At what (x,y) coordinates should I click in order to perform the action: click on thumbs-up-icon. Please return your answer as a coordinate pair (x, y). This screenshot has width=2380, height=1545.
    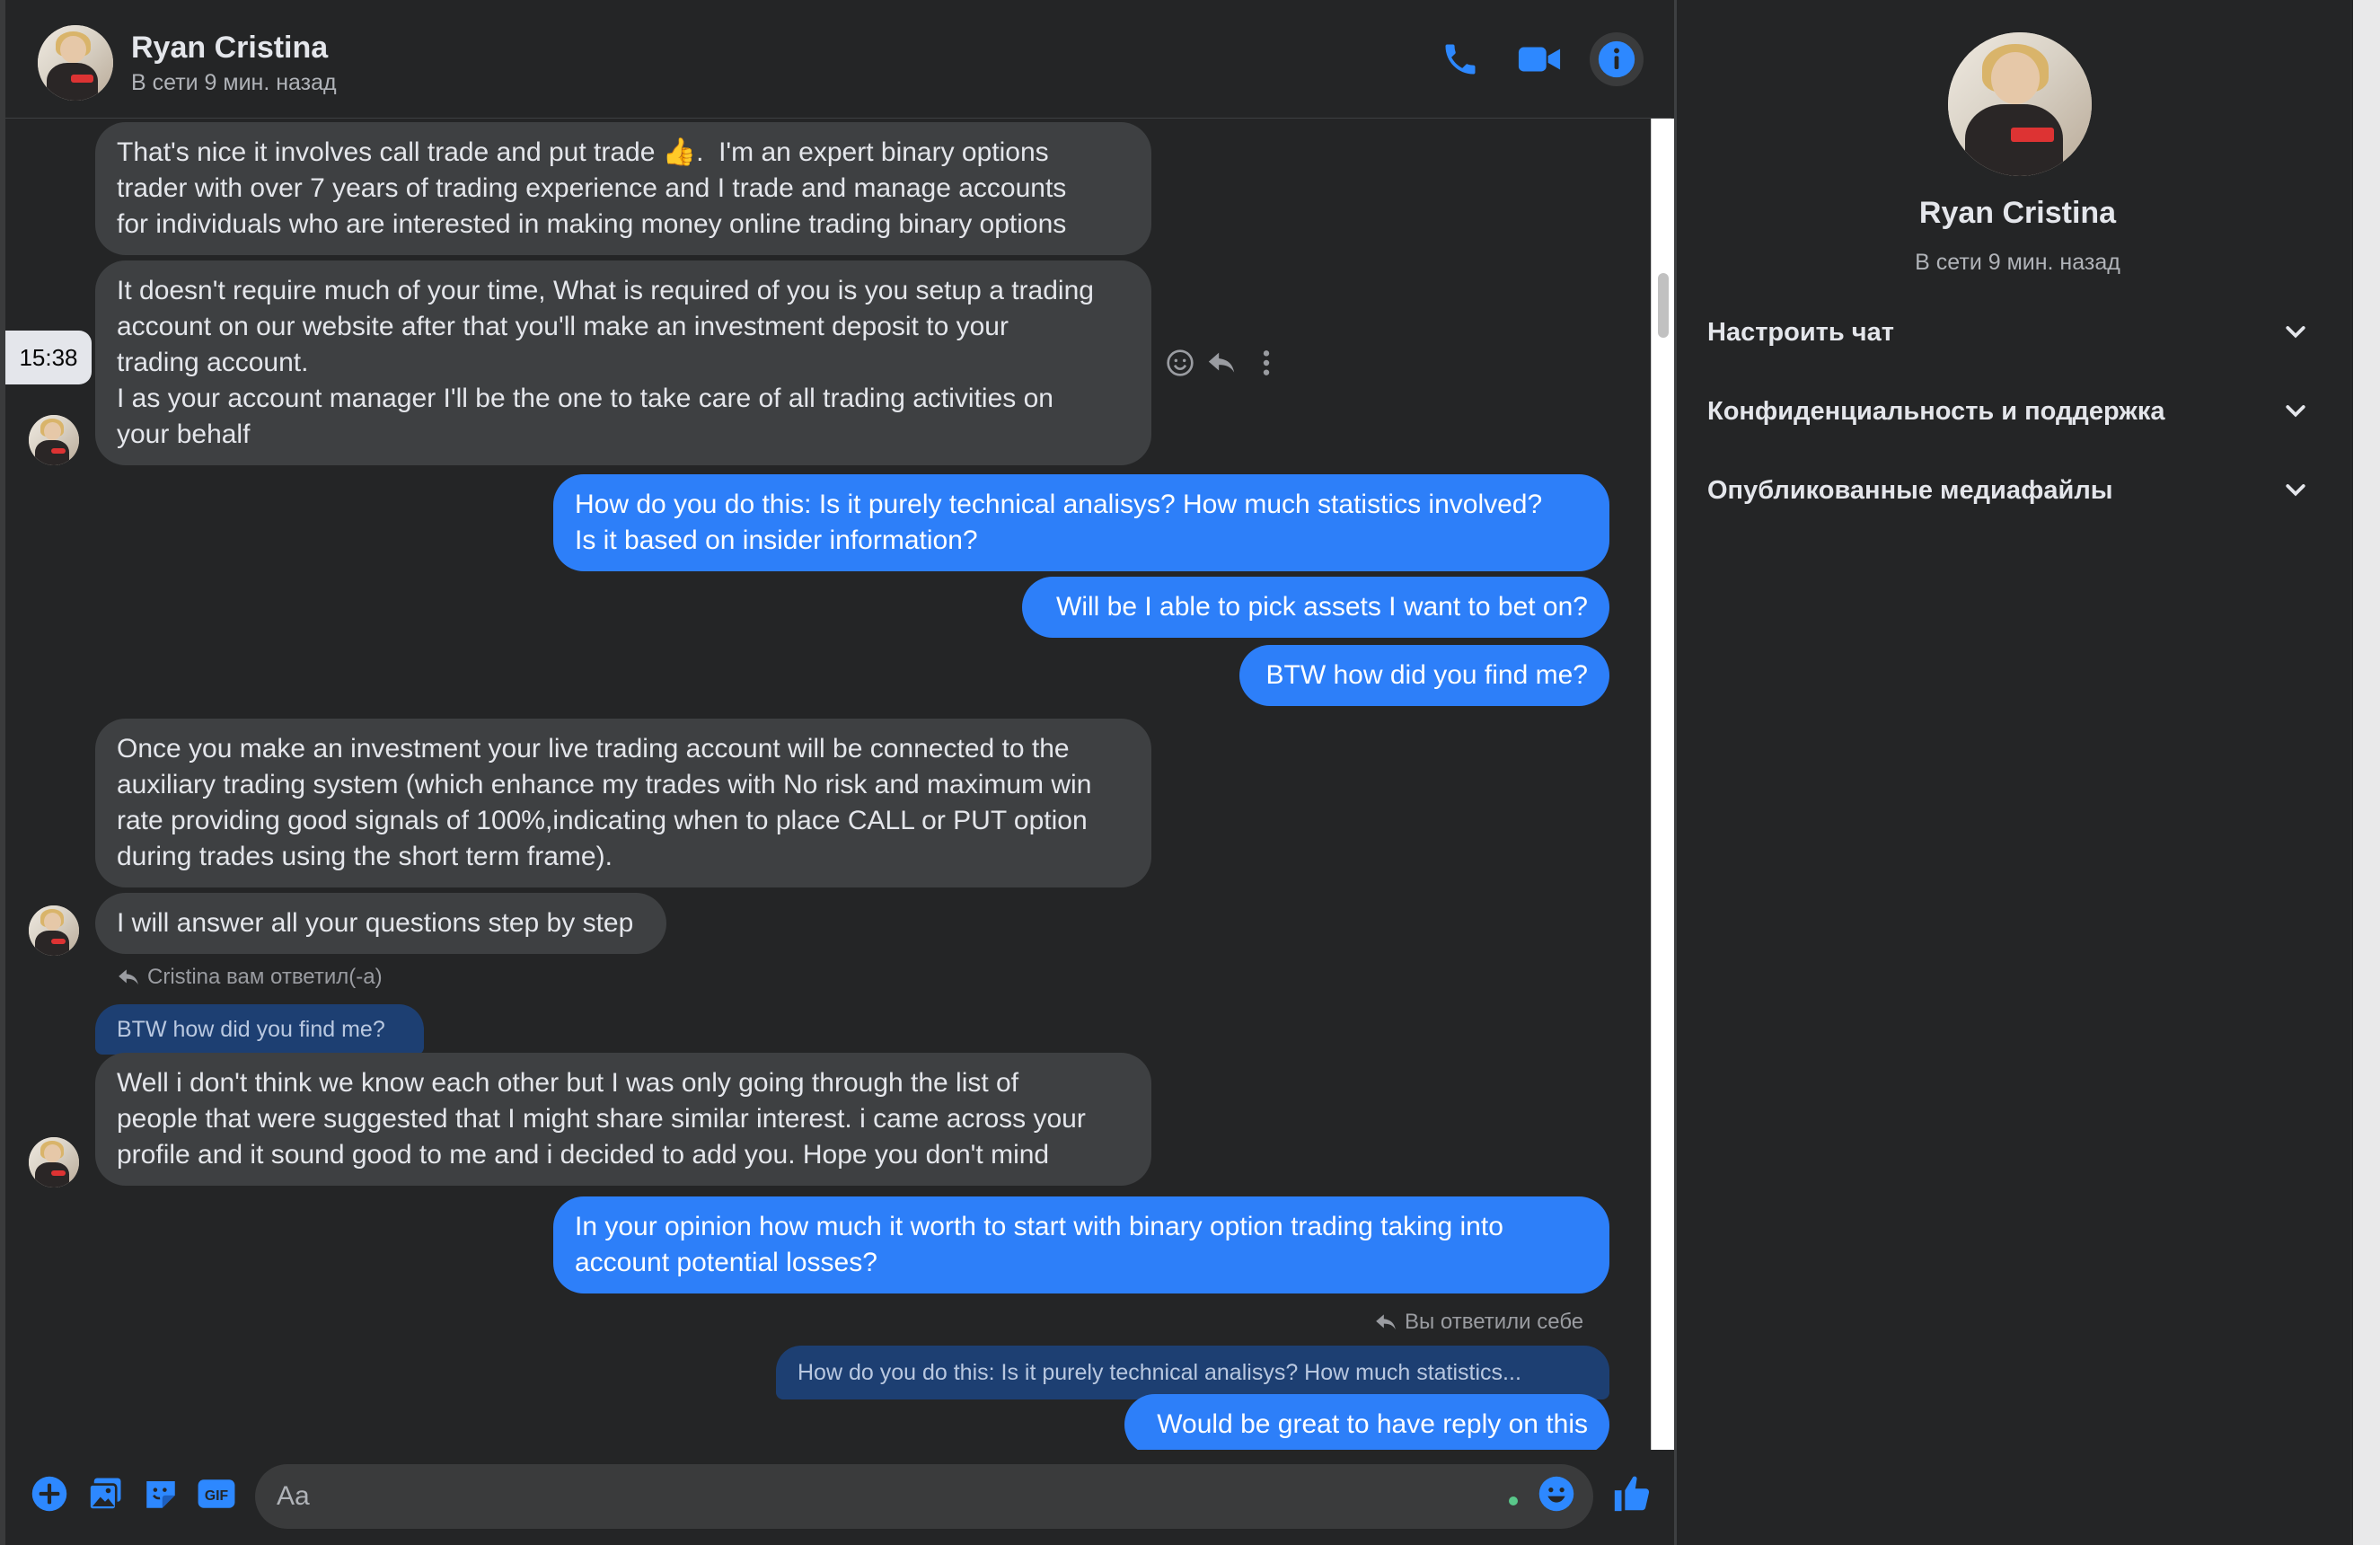
    Looking at the image, I should click on (1632, 1494).